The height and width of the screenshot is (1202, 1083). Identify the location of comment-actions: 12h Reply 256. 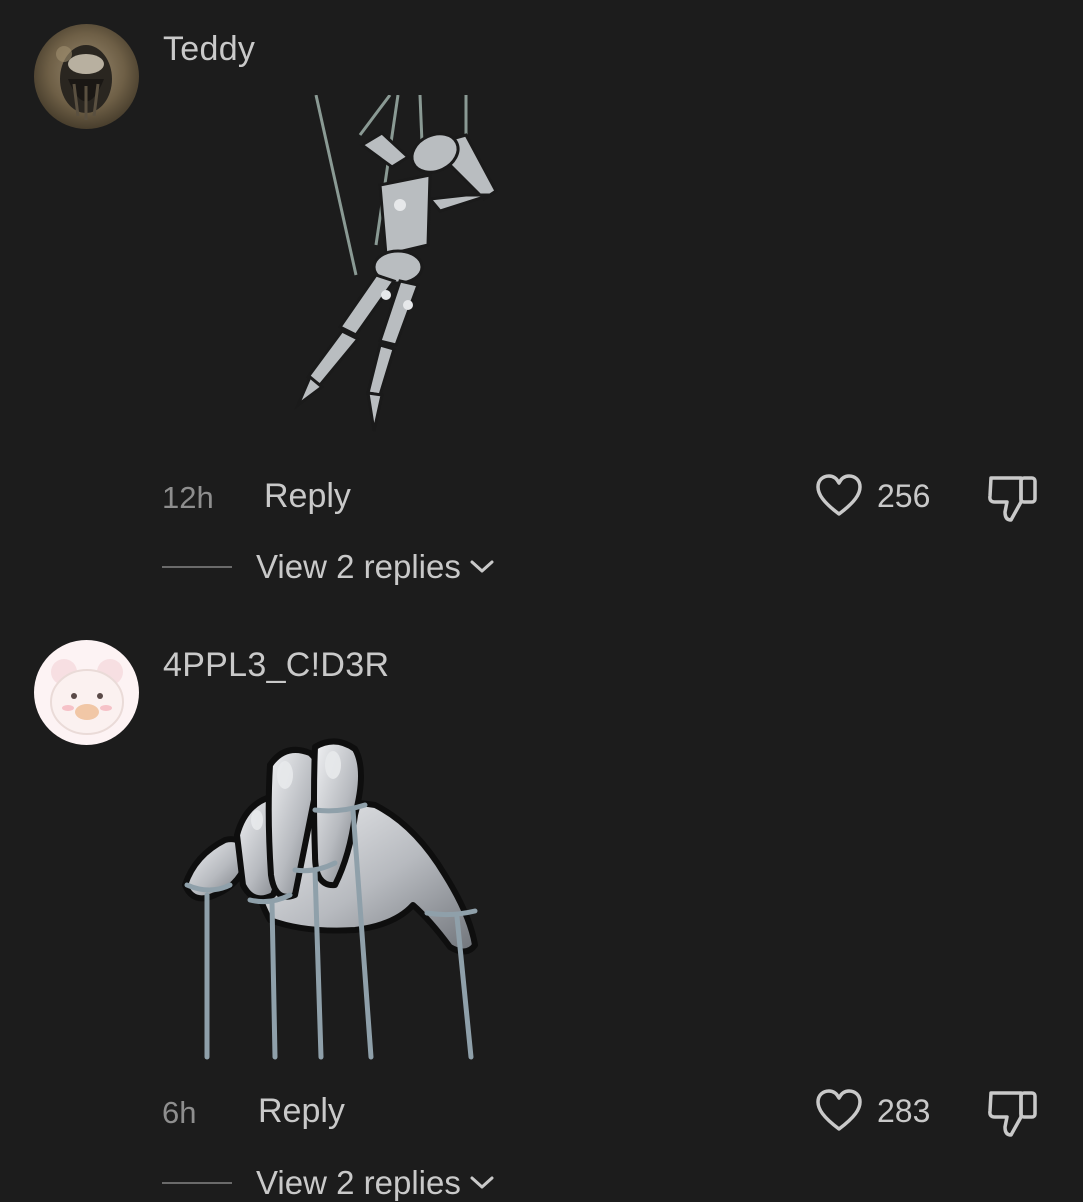
(541, 497).